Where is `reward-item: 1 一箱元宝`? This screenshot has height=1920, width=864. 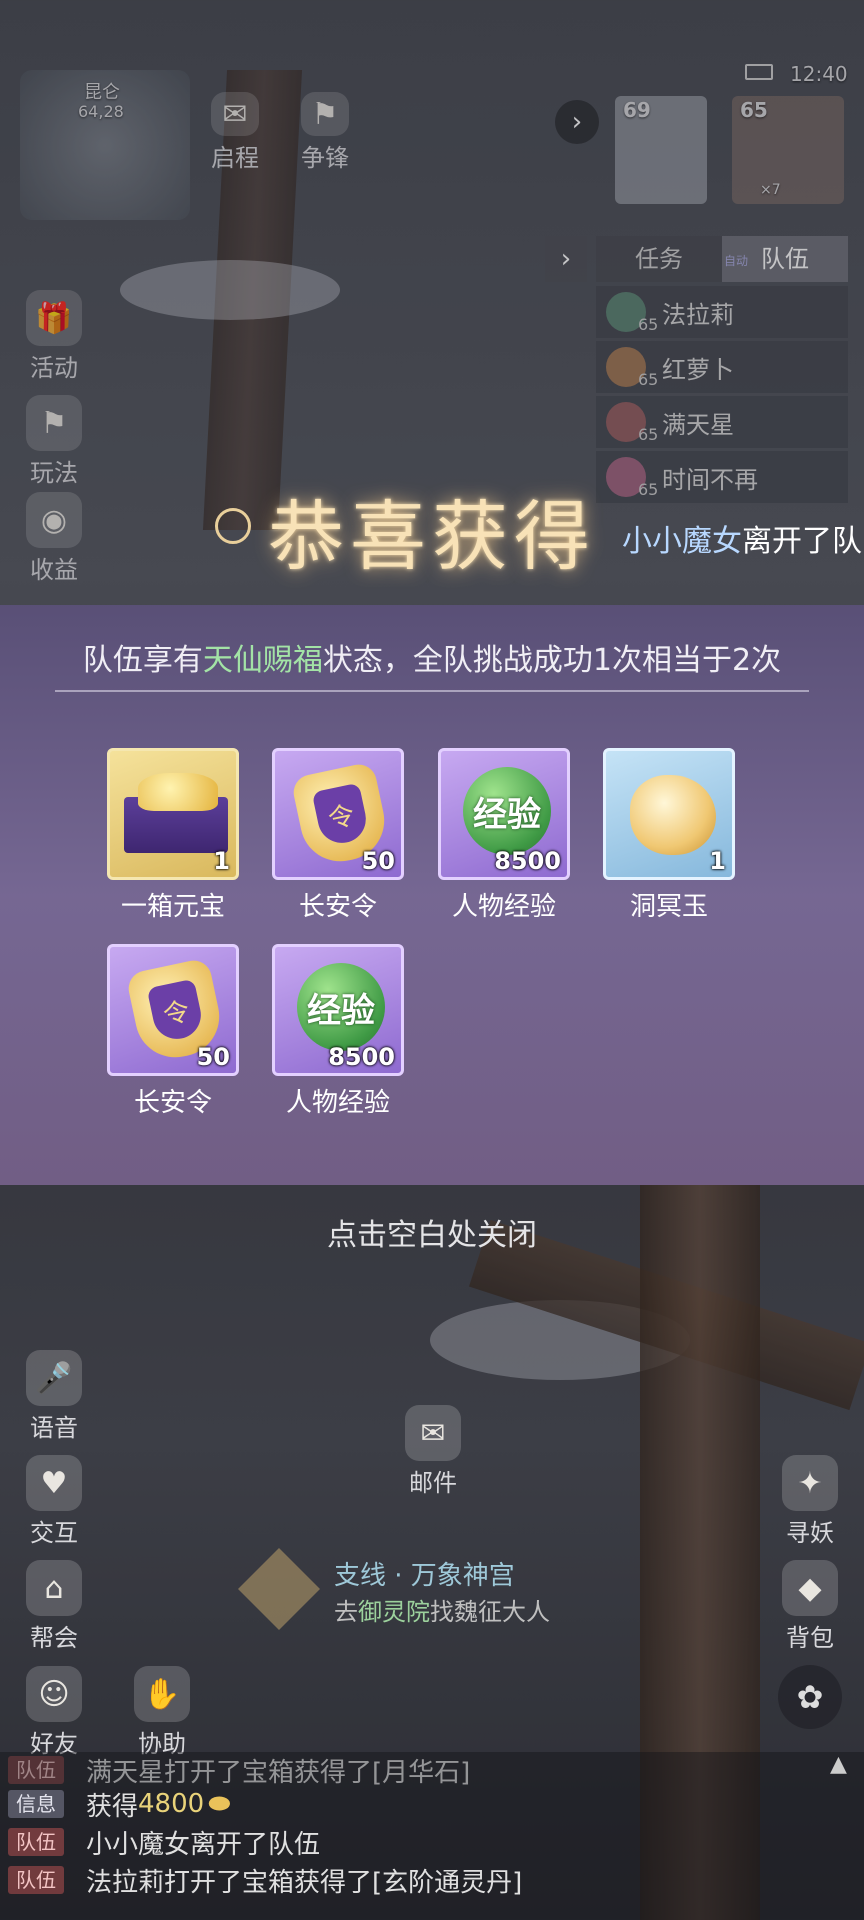
reward-item: 1 一箱元宝 is located at coordinates (173, 835).